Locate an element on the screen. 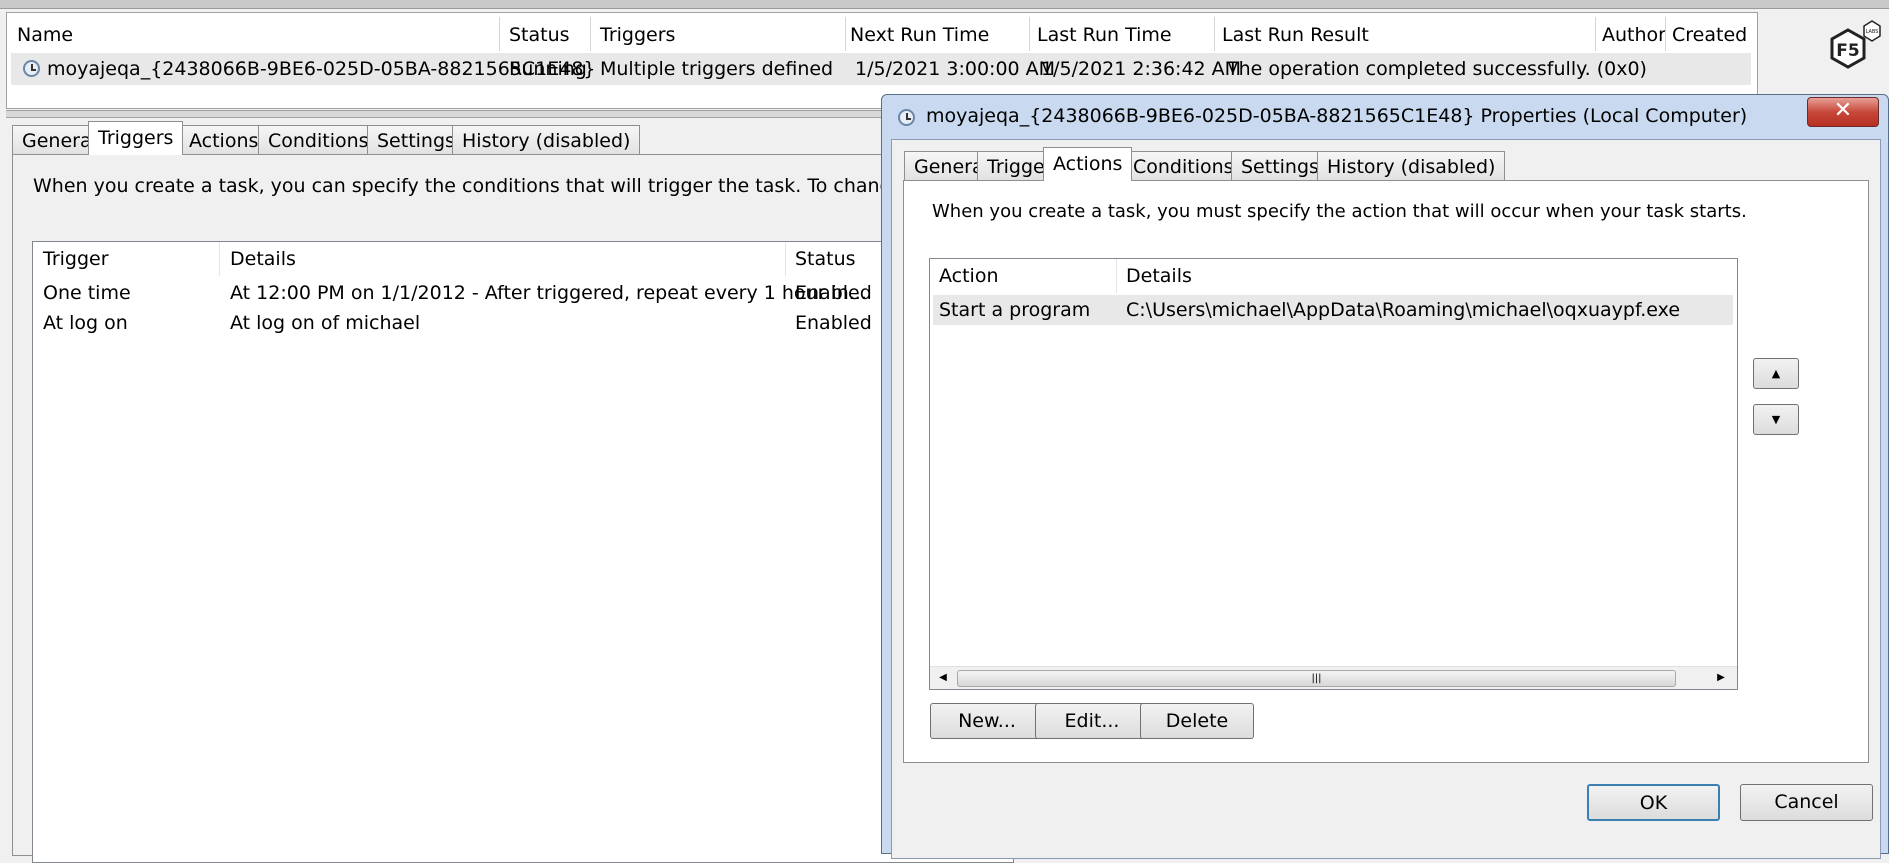  arrow-down-icon: ▼ is located at coordinates (1776, 419).